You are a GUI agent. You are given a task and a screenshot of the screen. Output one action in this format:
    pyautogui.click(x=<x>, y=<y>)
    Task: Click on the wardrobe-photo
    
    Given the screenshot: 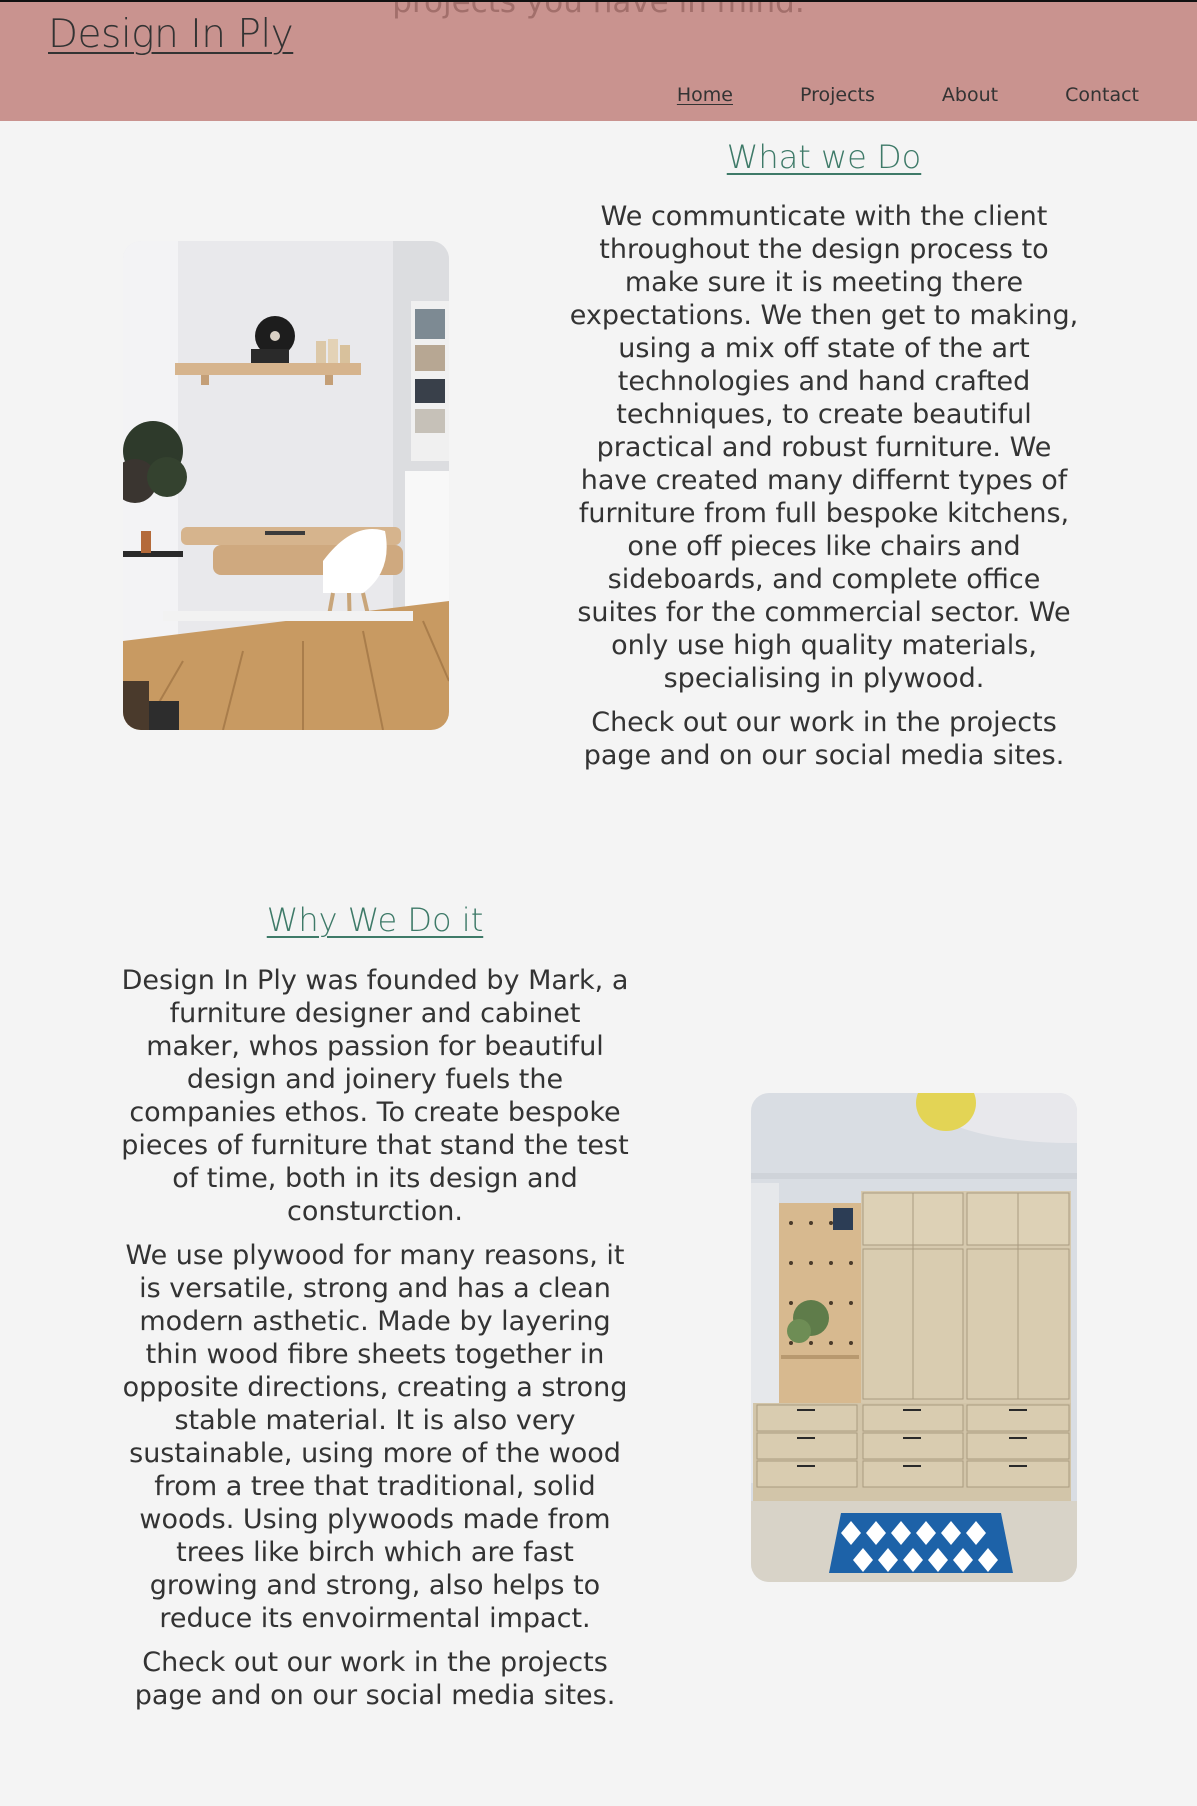 What is the action you would take?
    pyautogui.click(x=914, y=1337)
    